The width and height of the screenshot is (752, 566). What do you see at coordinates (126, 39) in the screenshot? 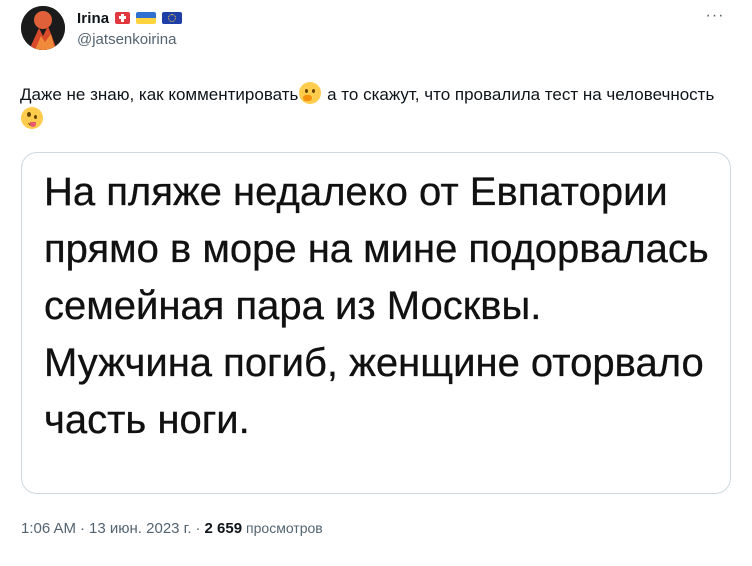
I see `user-handle: @jatsenkoirina` at bounding box center [126, 39].